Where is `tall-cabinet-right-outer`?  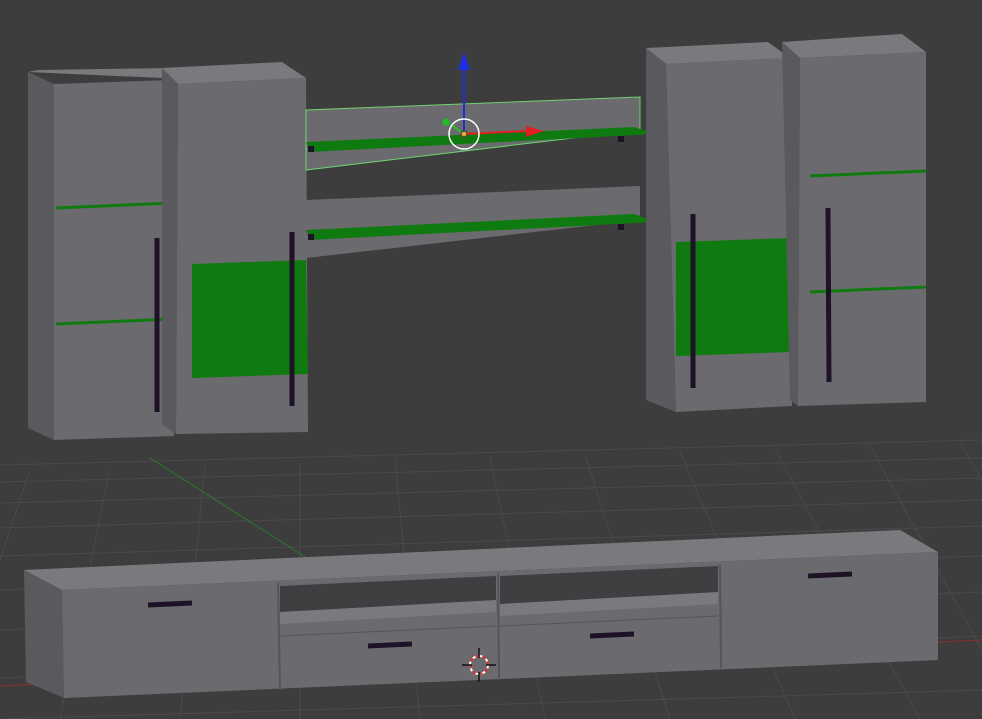 tall-cabinet-right-outer is located at coordinates (854, 220).